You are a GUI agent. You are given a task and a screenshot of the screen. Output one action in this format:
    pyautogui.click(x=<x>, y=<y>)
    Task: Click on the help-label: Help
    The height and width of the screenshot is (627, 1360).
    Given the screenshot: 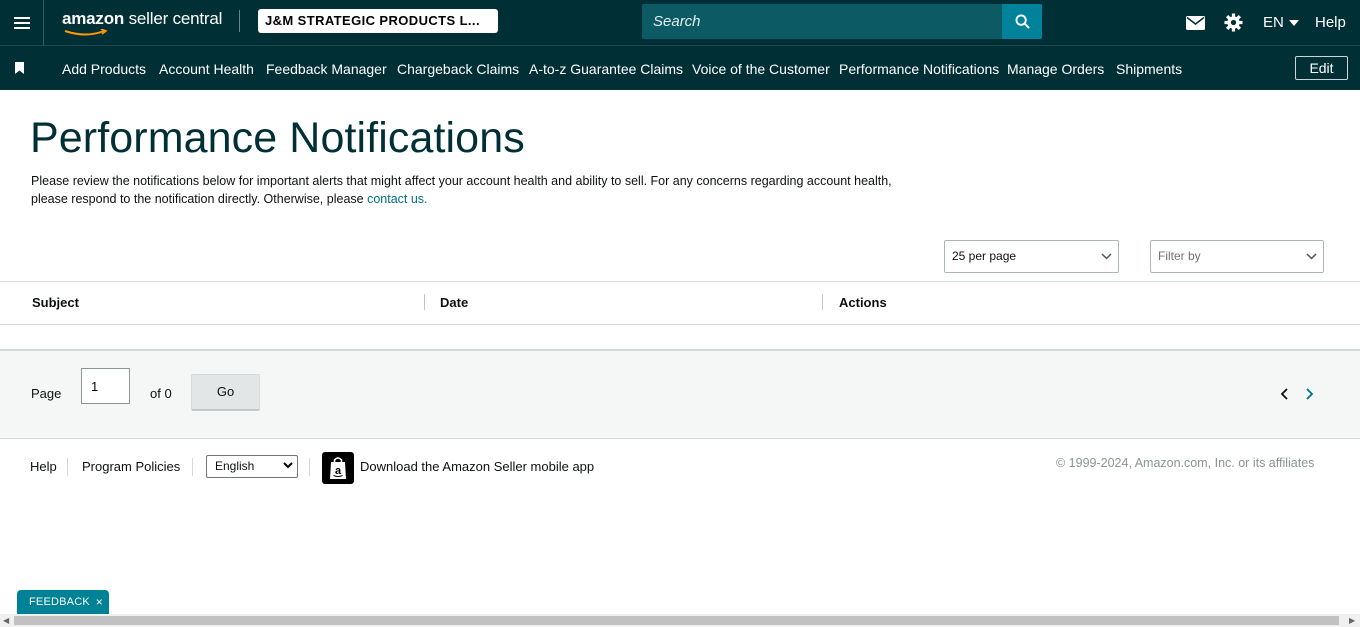 What is the action you would take?
    pyautogui.click(x=1330, y=22)
    